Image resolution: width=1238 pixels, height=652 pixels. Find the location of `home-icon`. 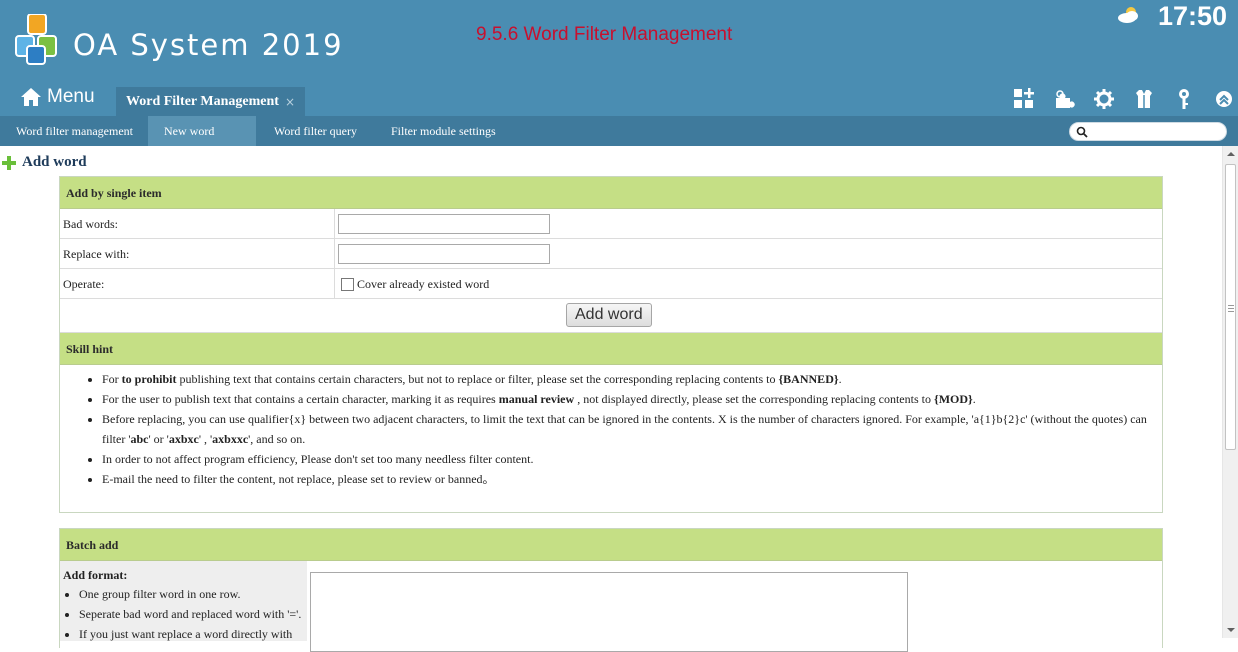

home-icon is located at coordinates (31, 97).